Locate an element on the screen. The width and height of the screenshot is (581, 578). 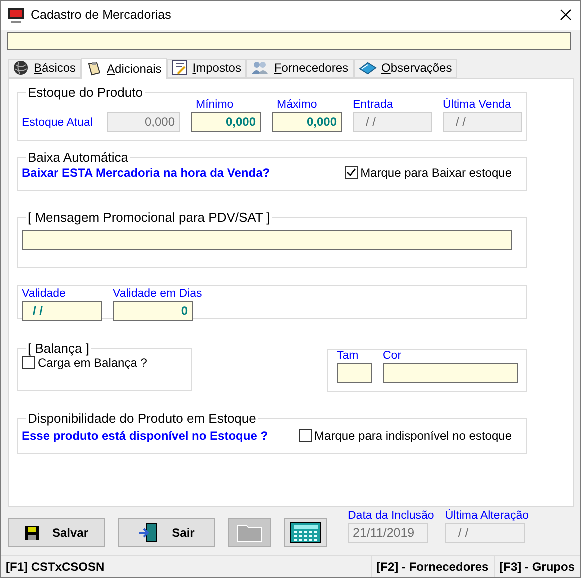
group-title: [ Mensagem Promocional para PDV/SAT ] is located at coordinates (149, 217).